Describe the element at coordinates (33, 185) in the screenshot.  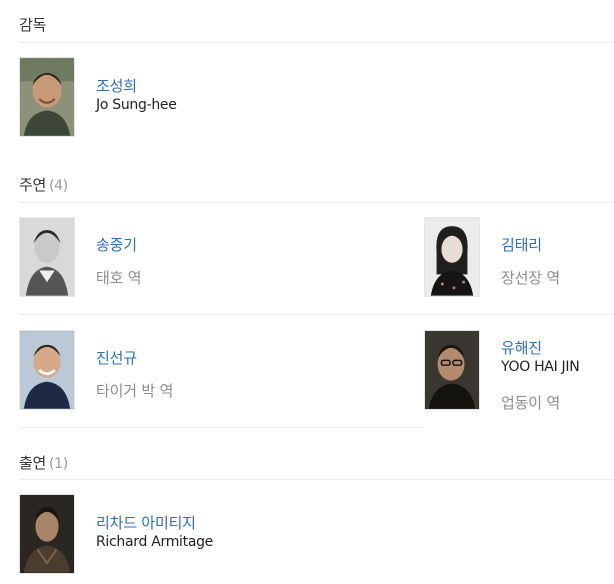
I see `section-title-lead-label: 주연` at that location.